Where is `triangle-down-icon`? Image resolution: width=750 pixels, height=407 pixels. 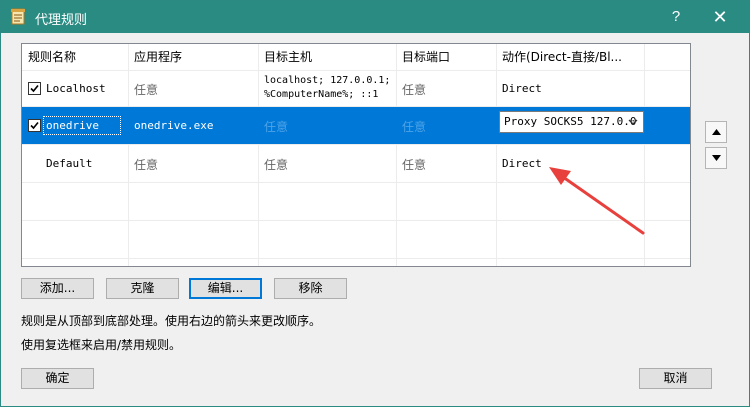 triangle-down-icon is located at coordinates (716, 158).